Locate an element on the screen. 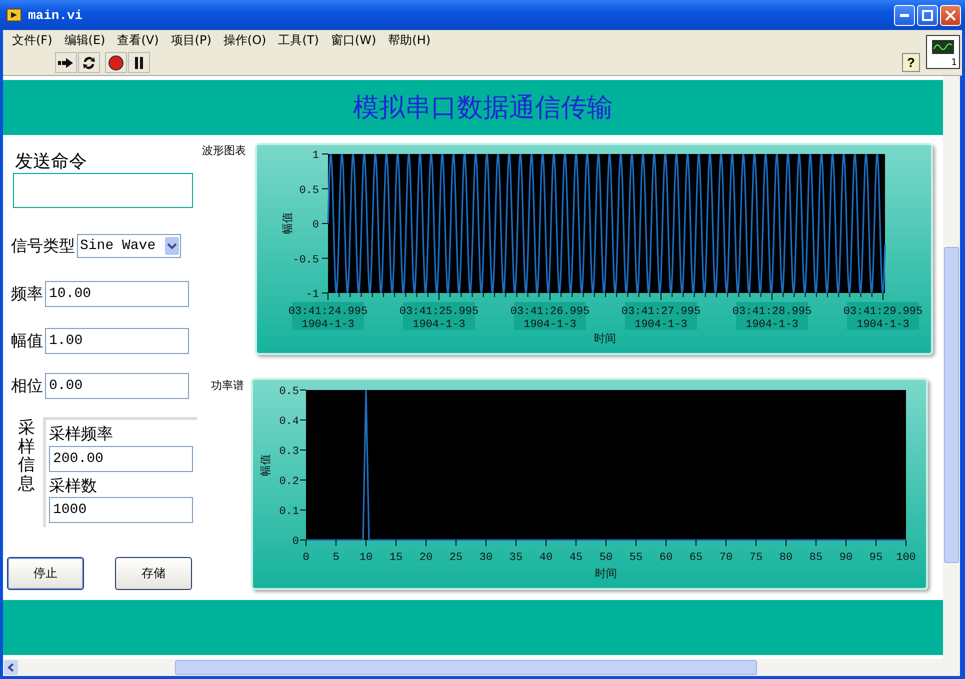  panel-button: 停止 is located at coordinates (45, 573).